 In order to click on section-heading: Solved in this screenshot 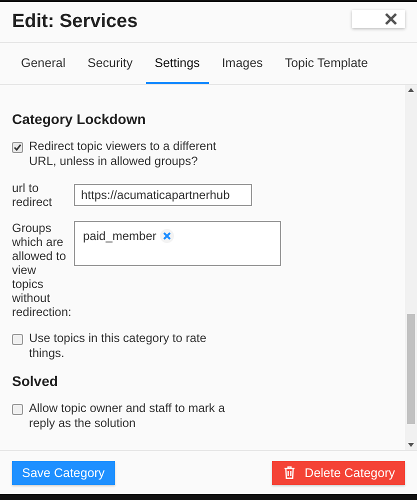, I will do `click(35, 381)`.